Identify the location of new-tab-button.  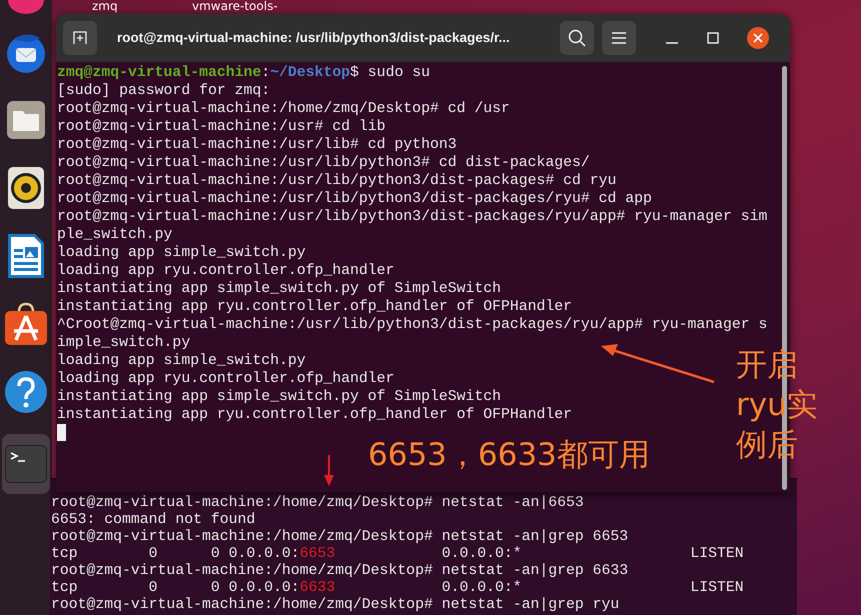
(80, 38).